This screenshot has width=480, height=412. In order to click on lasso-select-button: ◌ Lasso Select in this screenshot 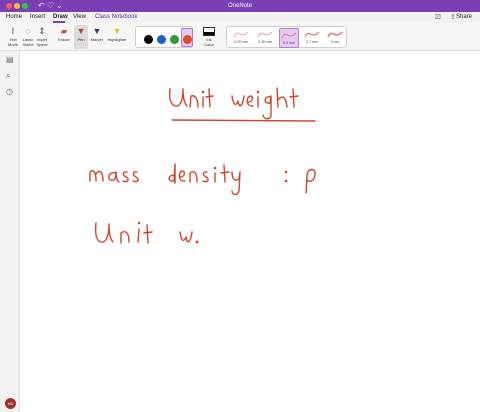, I will do `click(28, 36)`.